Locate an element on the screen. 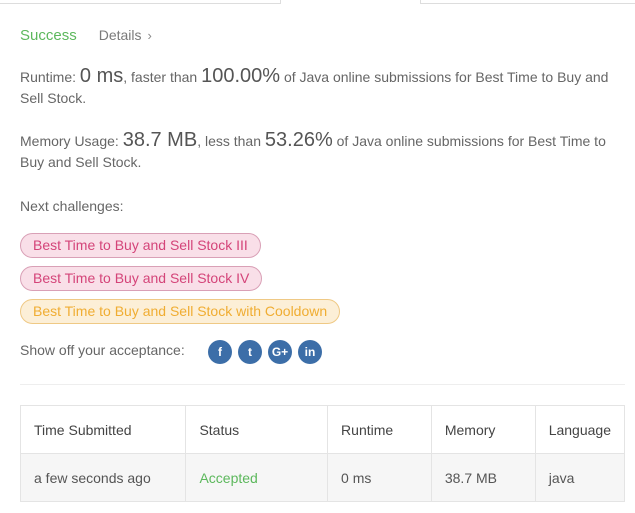  runtime-mid: , faster than is located at coordinates (162, 77).